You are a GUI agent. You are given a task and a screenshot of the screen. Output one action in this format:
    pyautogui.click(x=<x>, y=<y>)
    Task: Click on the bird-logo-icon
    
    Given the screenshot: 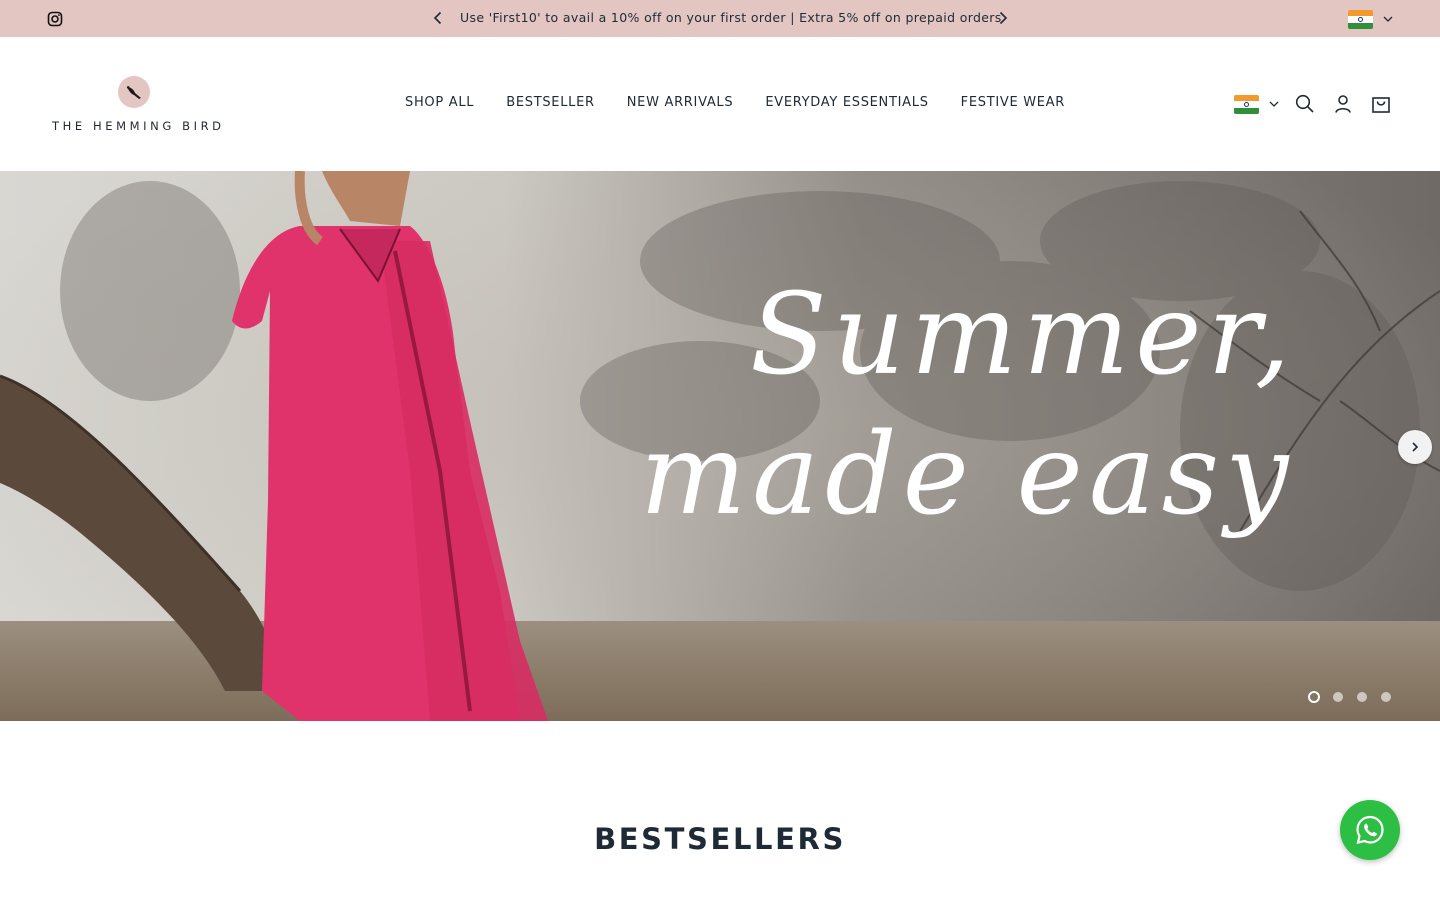 What is the action you would take?
    pyautogui.click(x=134, y=92)
    